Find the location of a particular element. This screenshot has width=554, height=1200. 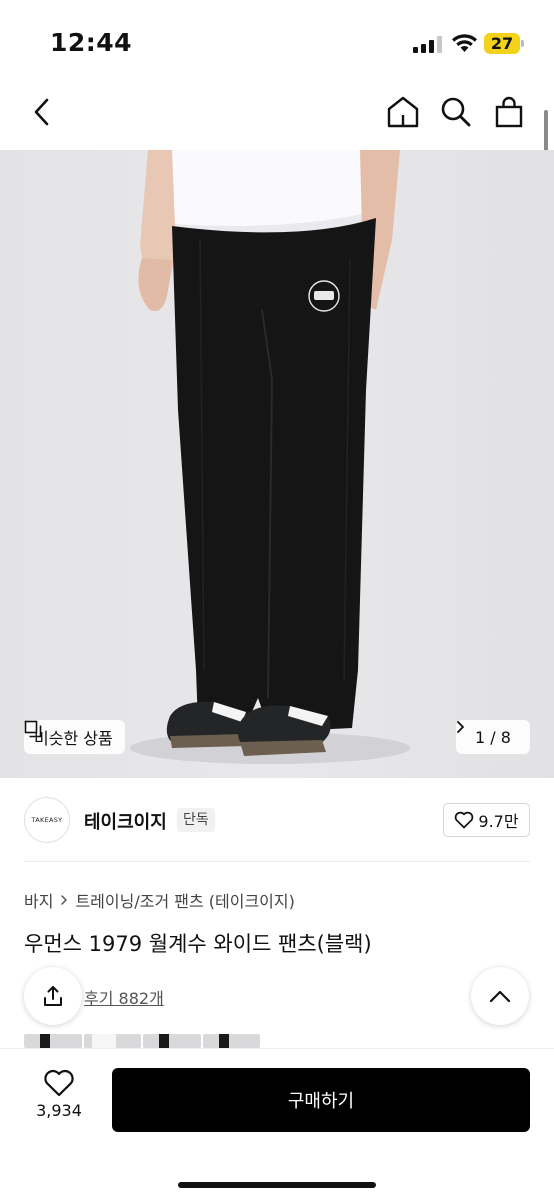

shopping-bag-button is located at coordinates (509, 112).